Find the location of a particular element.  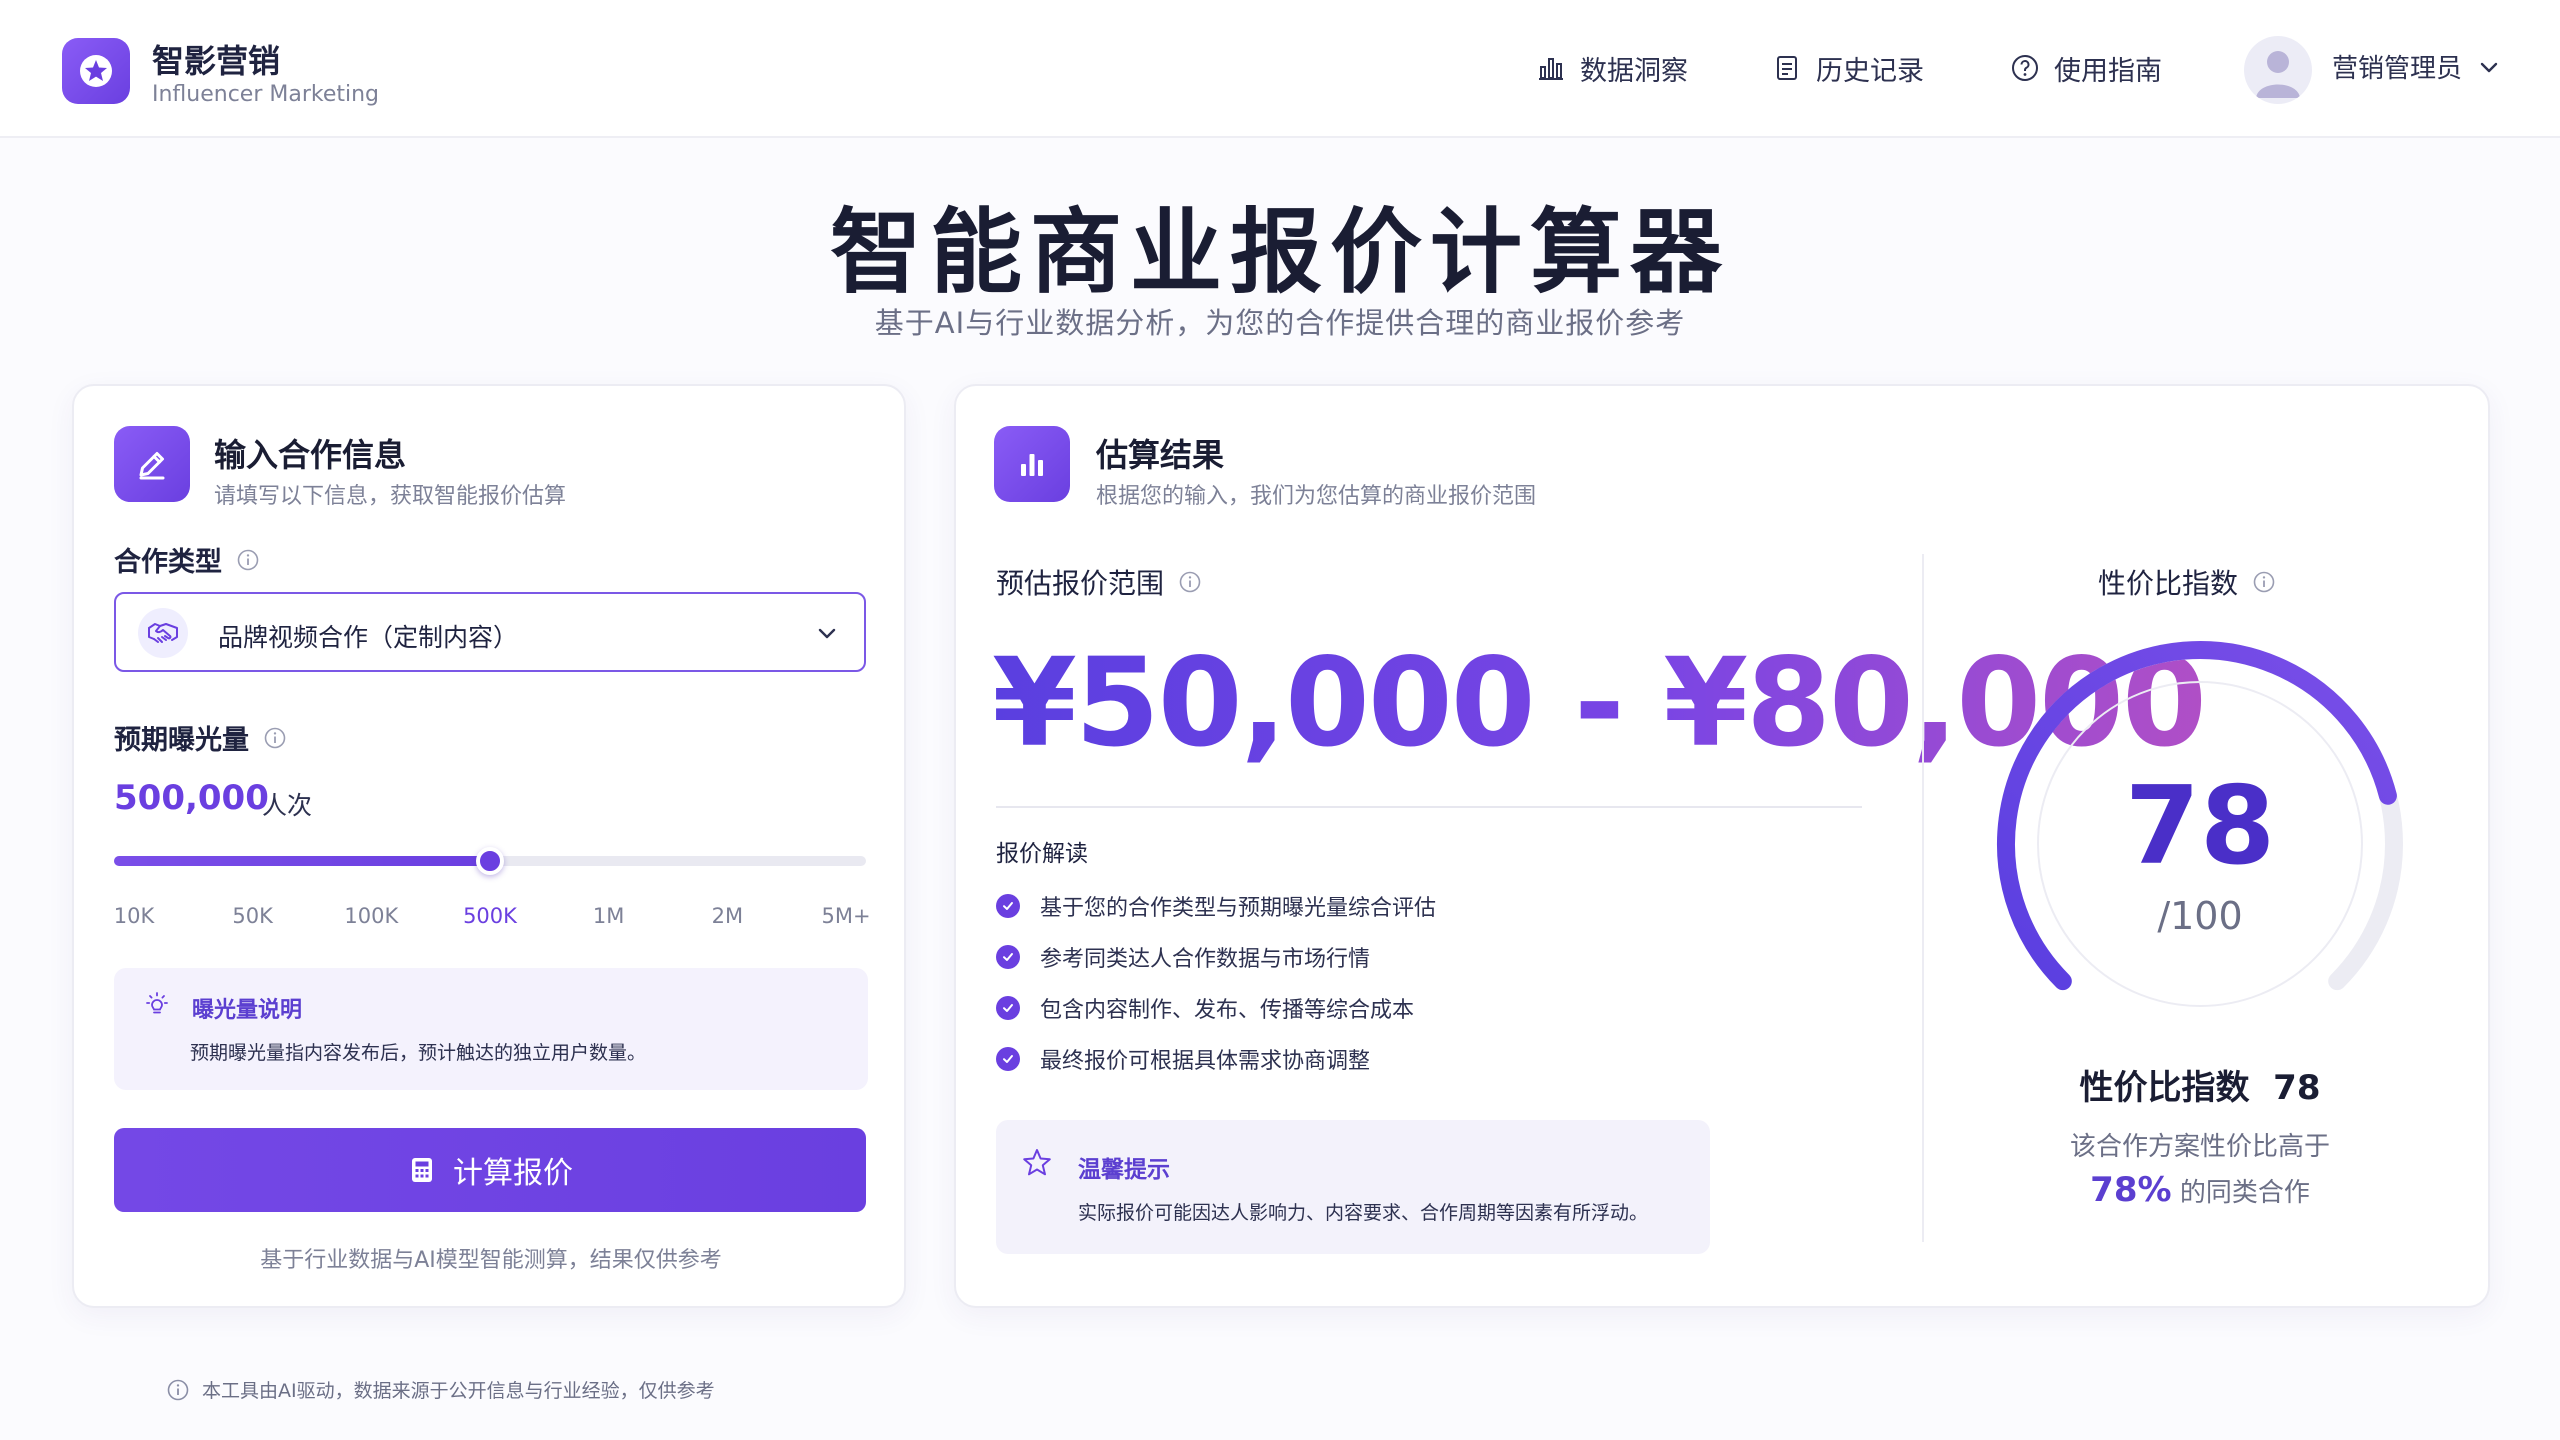

nav-user-guide: 使用指南 is located at coordinates (2086, 68).